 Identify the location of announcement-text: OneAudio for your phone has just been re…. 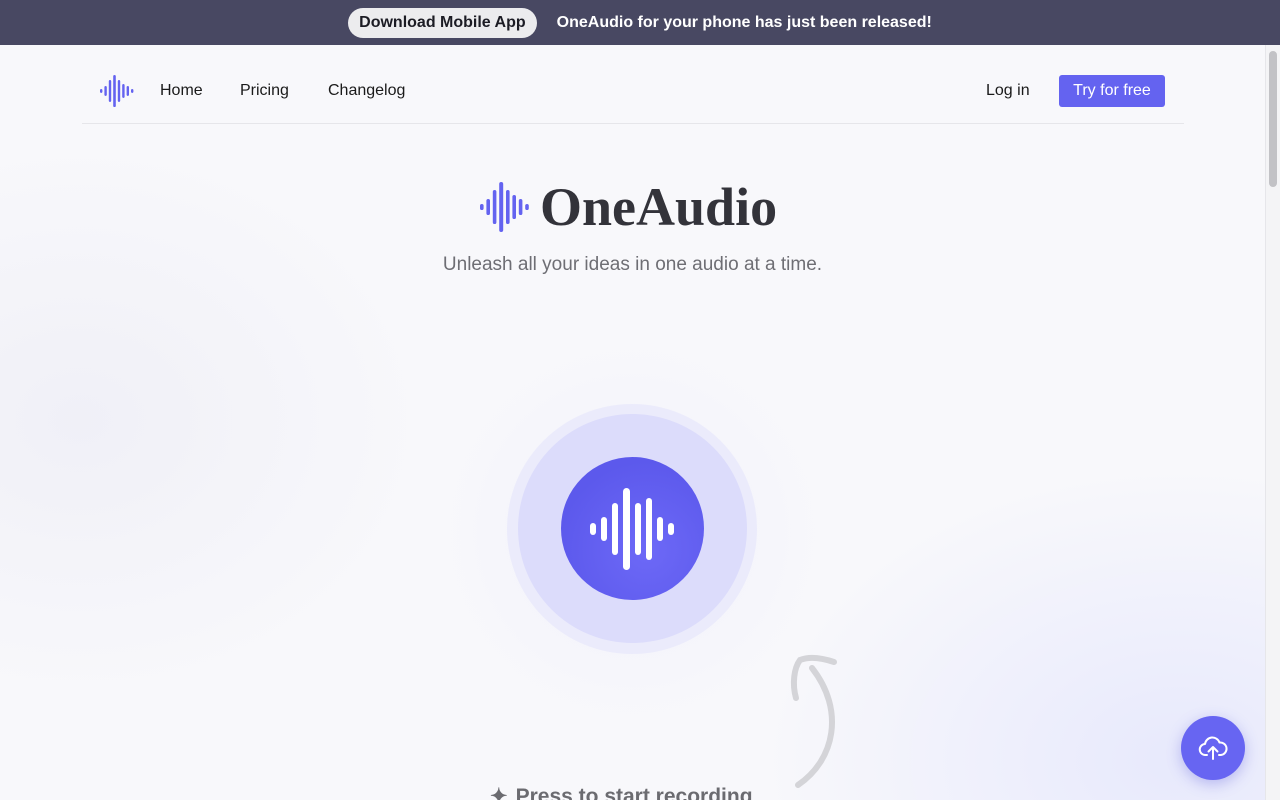
(744, 22).